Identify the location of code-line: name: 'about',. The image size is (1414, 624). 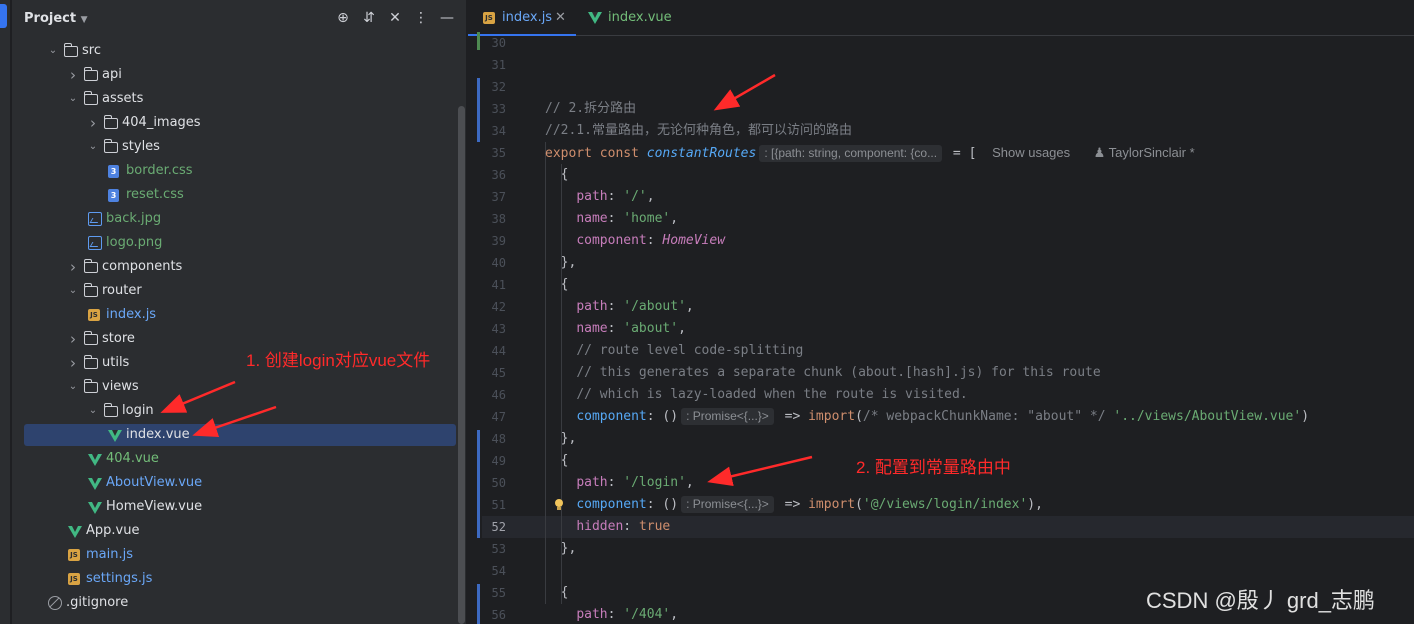
(615, 329).